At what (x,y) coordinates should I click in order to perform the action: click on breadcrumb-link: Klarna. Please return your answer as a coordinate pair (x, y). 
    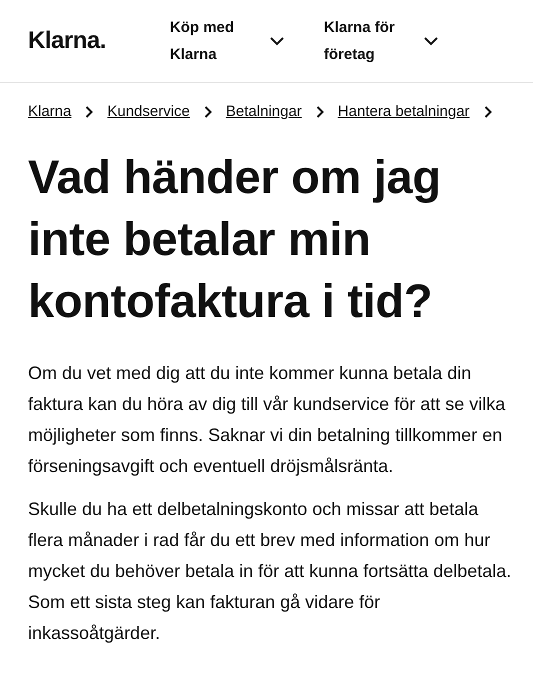
    Looking at the image, I should click on (50, 111).